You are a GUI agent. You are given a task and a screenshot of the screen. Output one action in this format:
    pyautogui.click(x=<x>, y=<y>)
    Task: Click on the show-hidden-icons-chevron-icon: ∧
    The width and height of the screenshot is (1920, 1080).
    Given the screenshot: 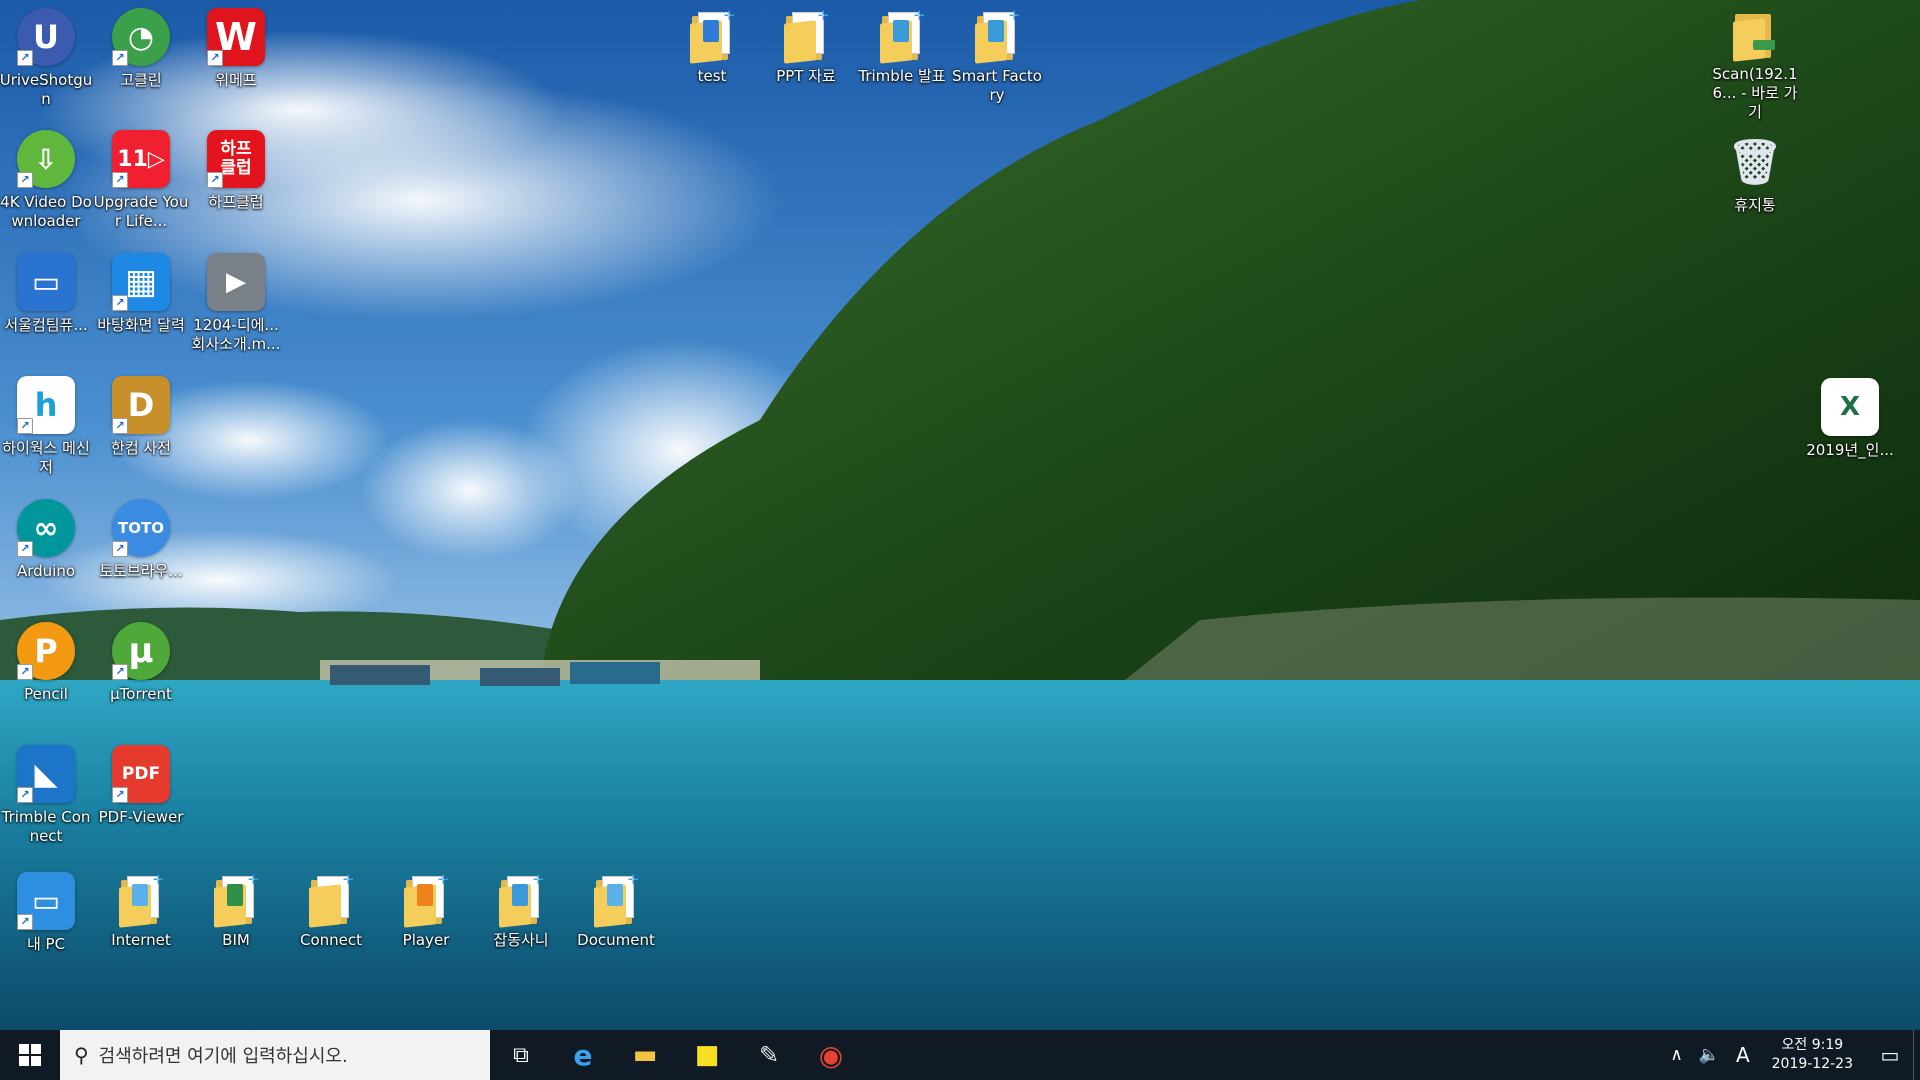 What is the action you would take?
    pyautogui.click(x=1676, y=1055)
    